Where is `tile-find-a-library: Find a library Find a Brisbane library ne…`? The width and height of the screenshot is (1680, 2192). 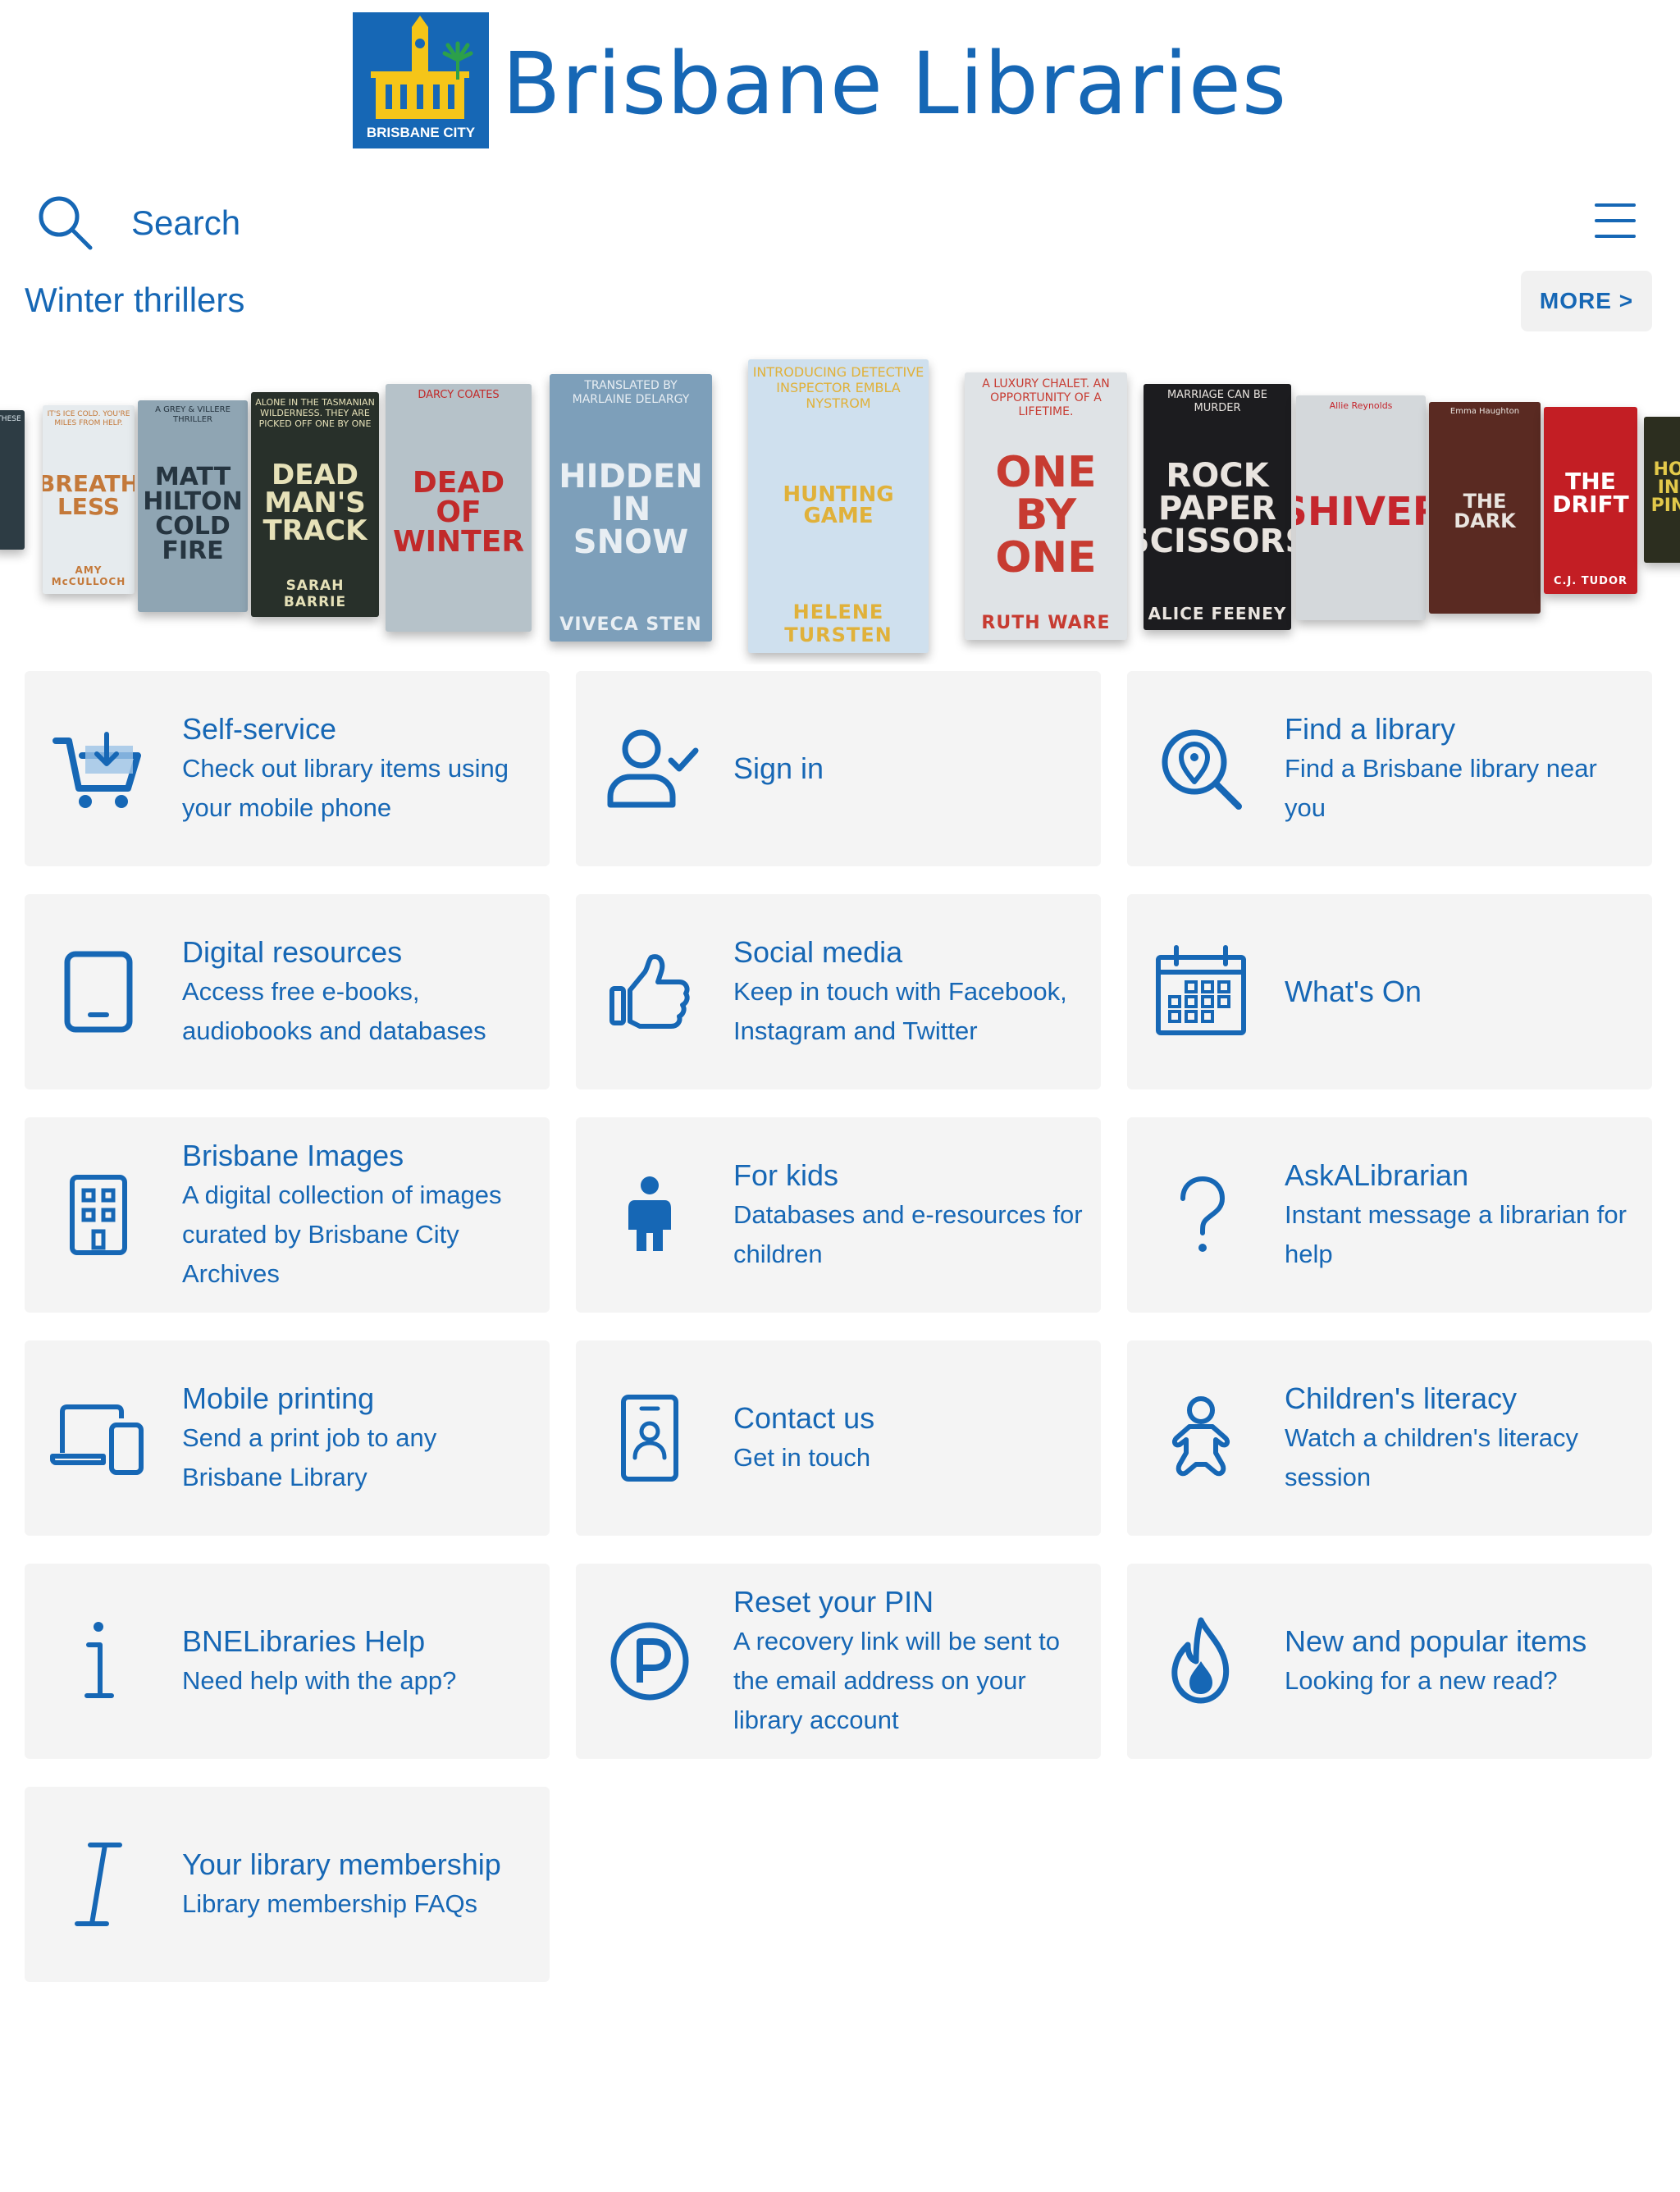 tile-find-a-library: Find a library Find a Brisbane library ne… is located at coordinates (1389, 768).